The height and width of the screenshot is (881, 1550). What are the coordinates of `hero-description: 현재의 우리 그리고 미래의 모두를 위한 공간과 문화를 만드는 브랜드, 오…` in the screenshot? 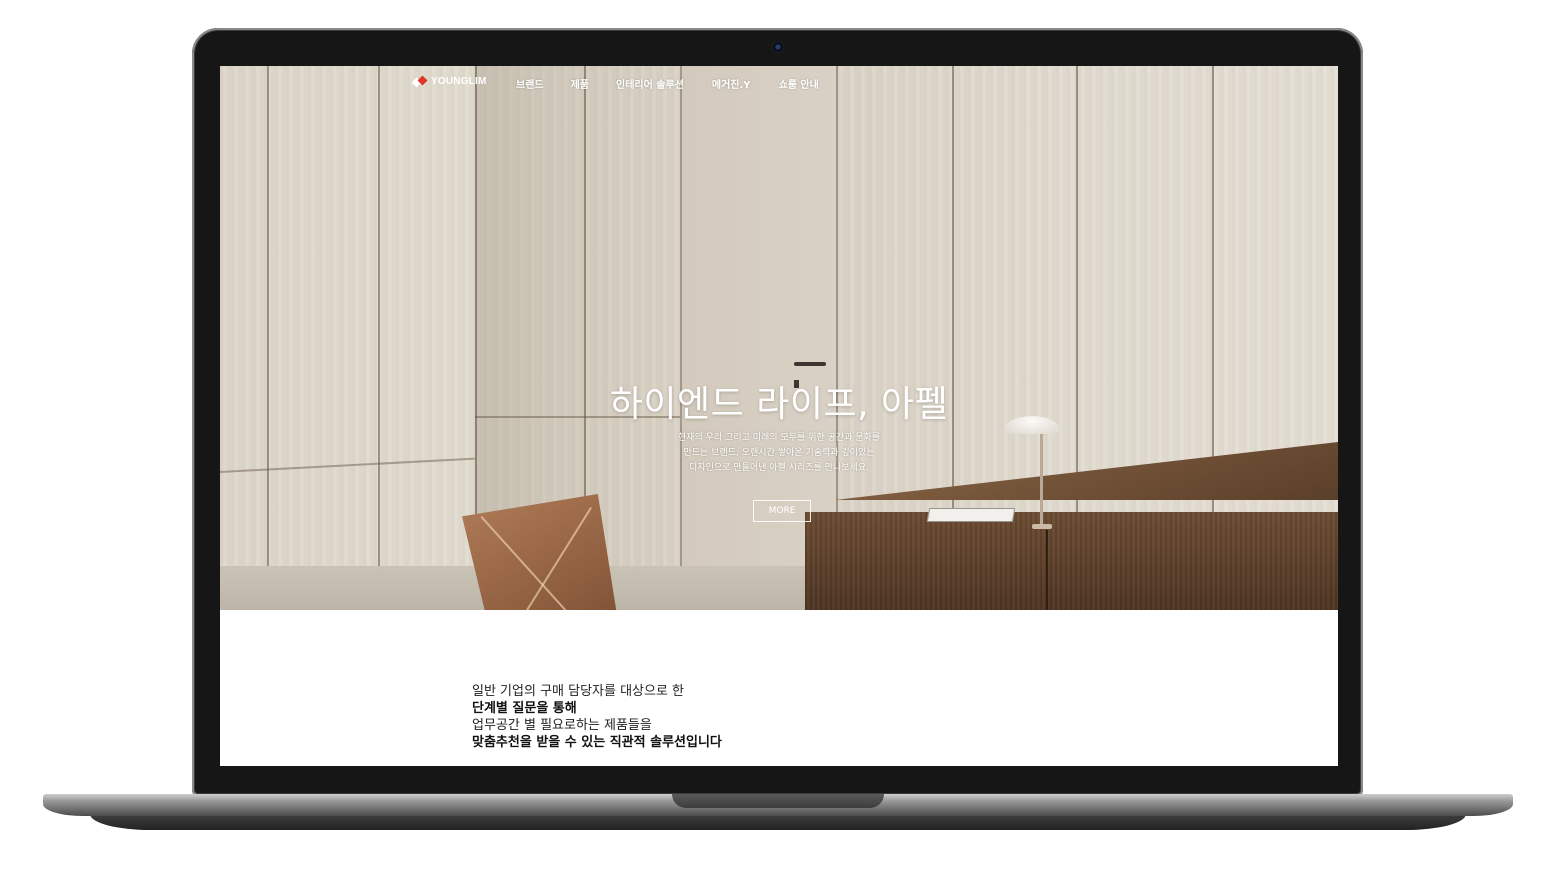 It's located at (779, 453).